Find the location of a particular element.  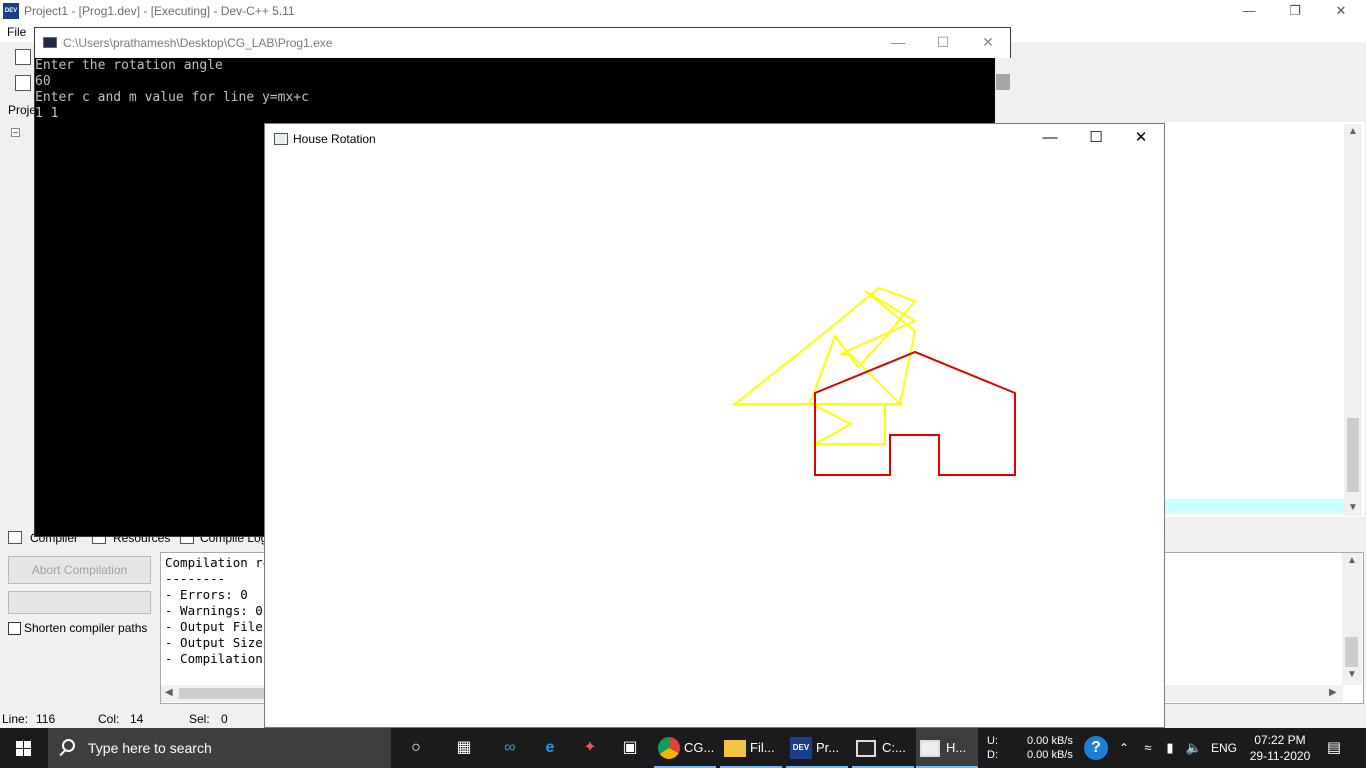

help-icon: ? is located at coordinates (1096, 748).